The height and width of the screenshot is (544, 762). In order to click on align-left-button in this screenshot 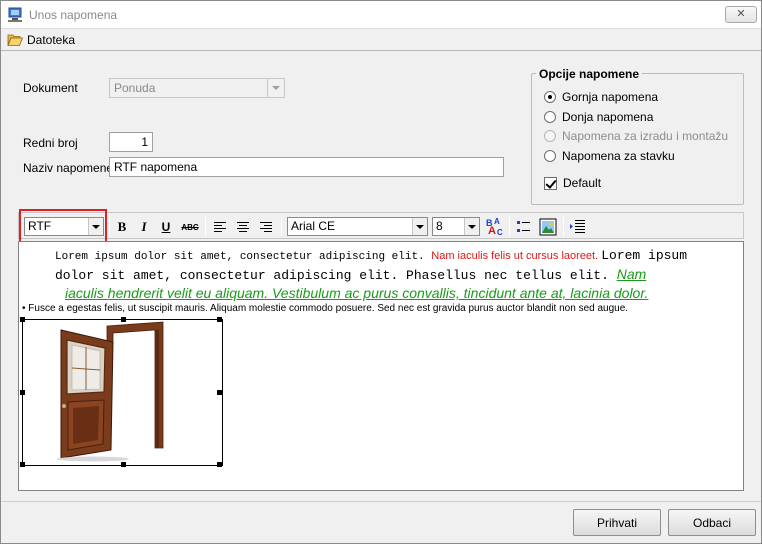, I will do `click(220, 227)`.